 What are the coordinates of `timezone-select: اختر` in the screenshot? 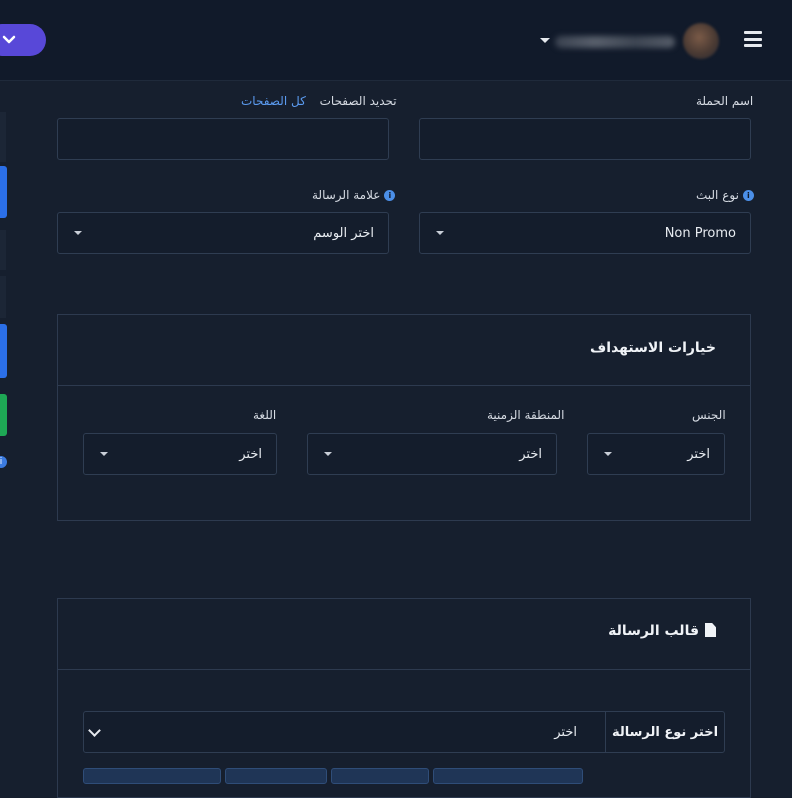 It's located at (432, 454).